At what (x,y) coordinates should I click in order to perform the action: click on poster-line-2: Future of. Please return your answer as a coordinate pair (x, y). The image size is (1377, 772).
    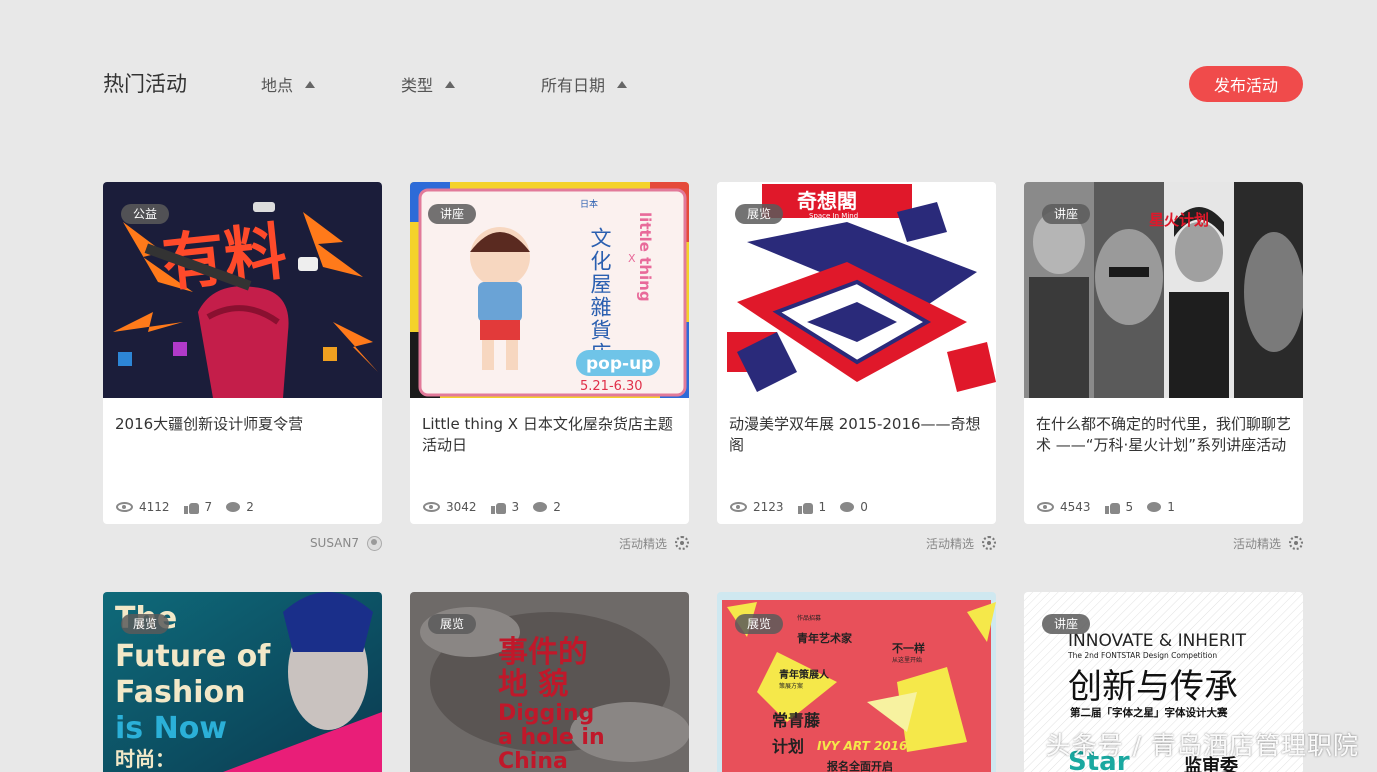
    Looking at the image, I should click on (193, 656).